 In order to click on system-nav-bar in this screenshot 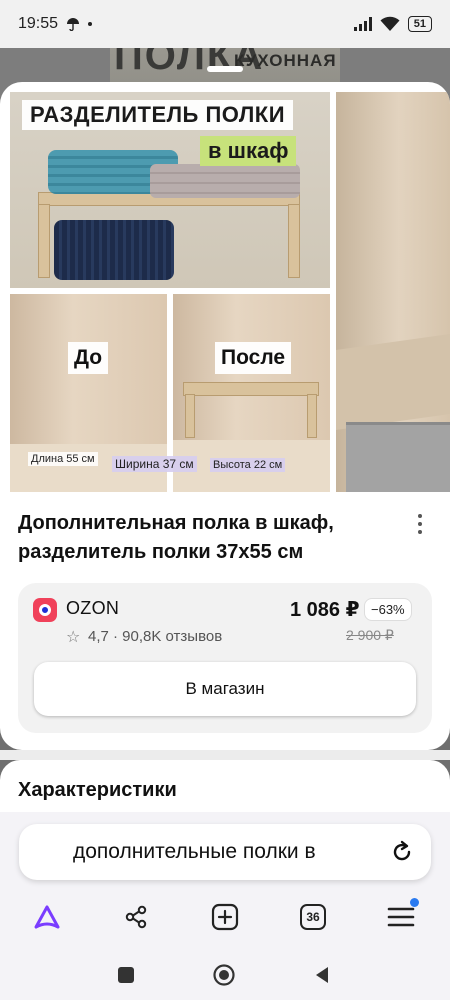, I will do `click(225, 975)`.